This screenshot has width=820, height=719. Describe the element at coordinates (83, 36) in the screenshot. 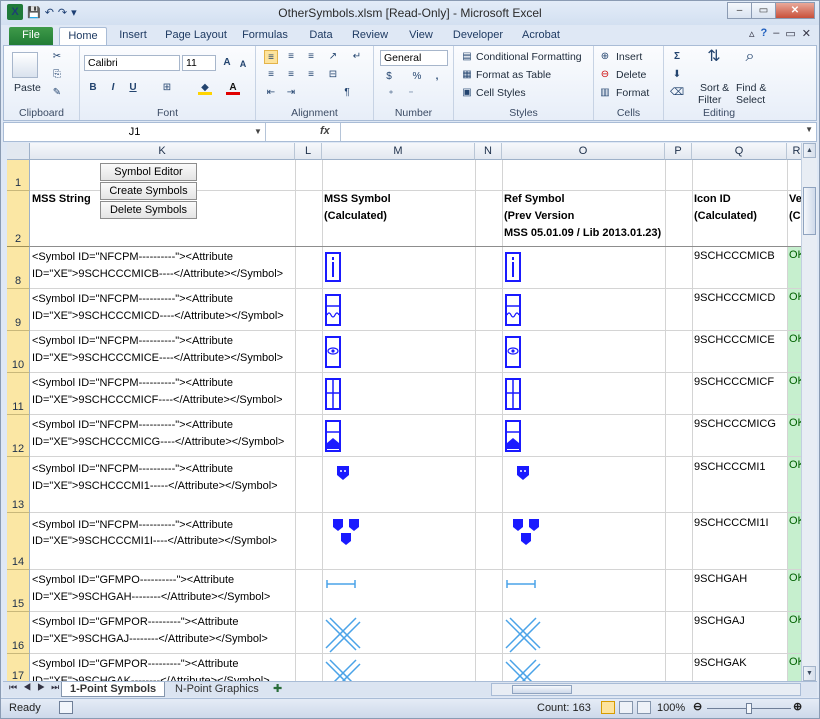

I see `tab-home: Home` at that location.